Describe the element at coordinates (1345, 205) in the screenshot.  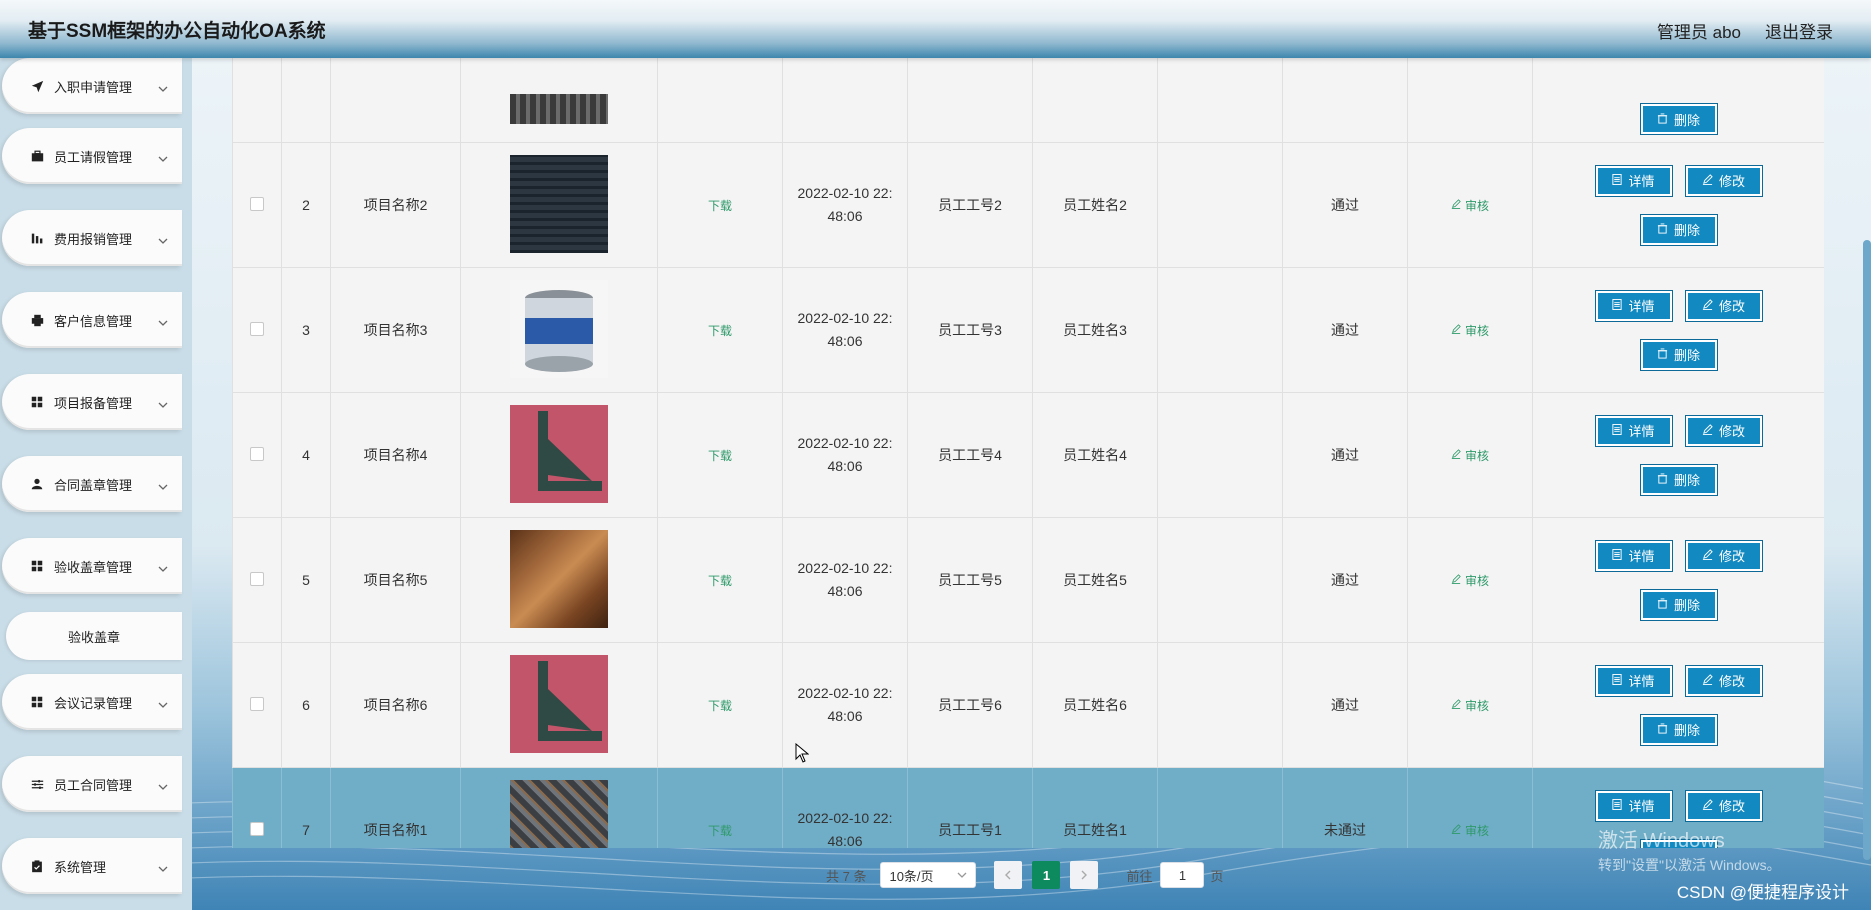
I see `status-text: 通过` at that location.